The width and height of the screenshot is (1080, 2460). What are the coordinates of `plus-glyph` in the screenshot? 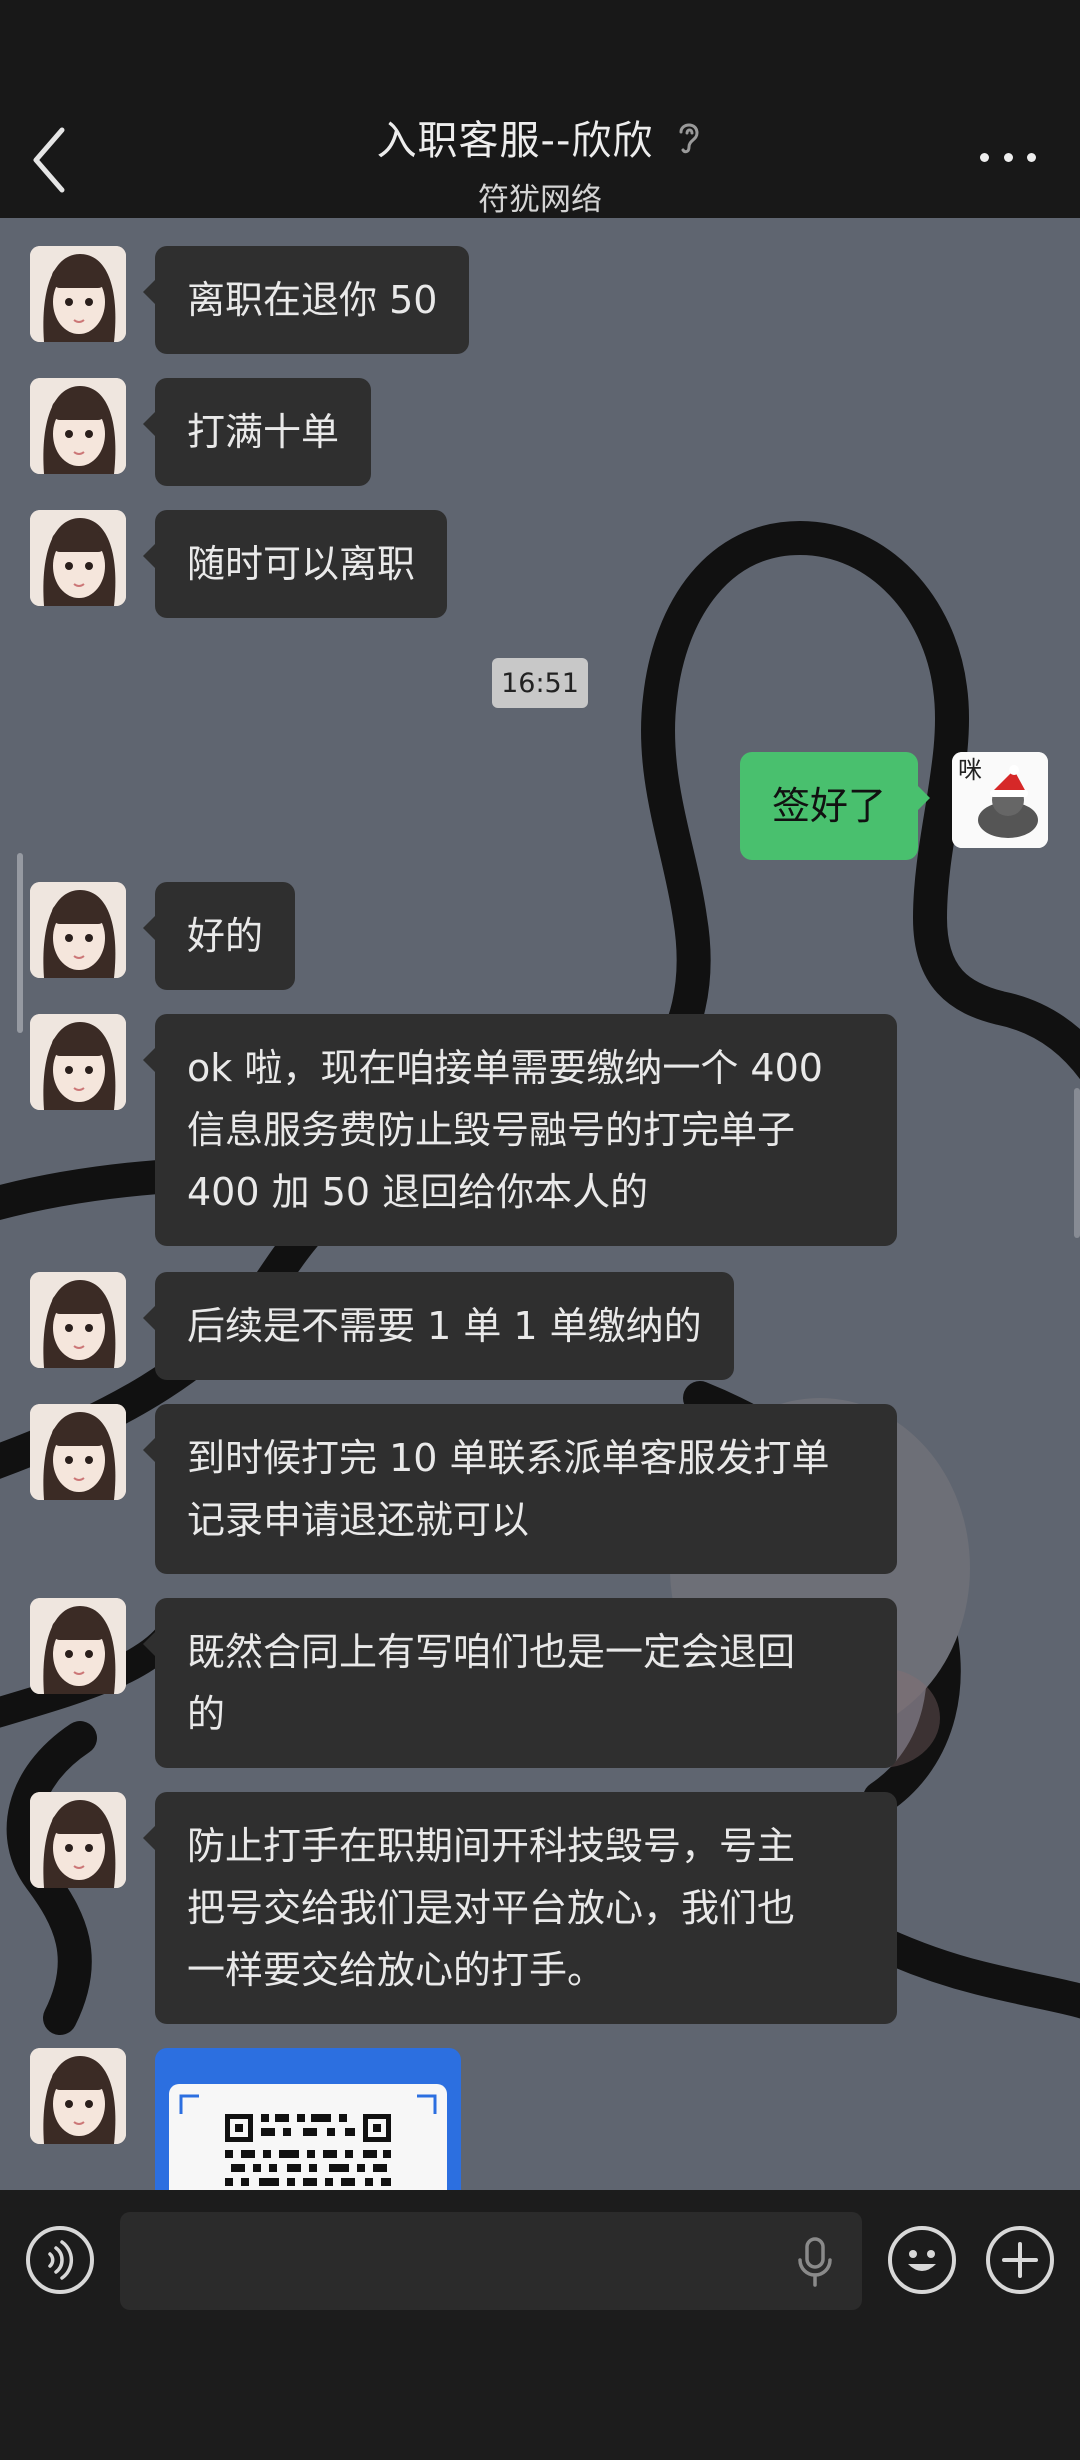 It's located at (1020, 2260).